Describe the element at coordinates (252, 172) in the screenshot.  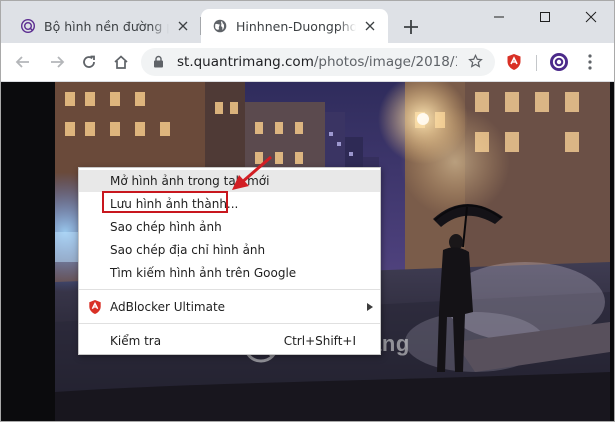
I see `annotation-arrow-icon` at that location.